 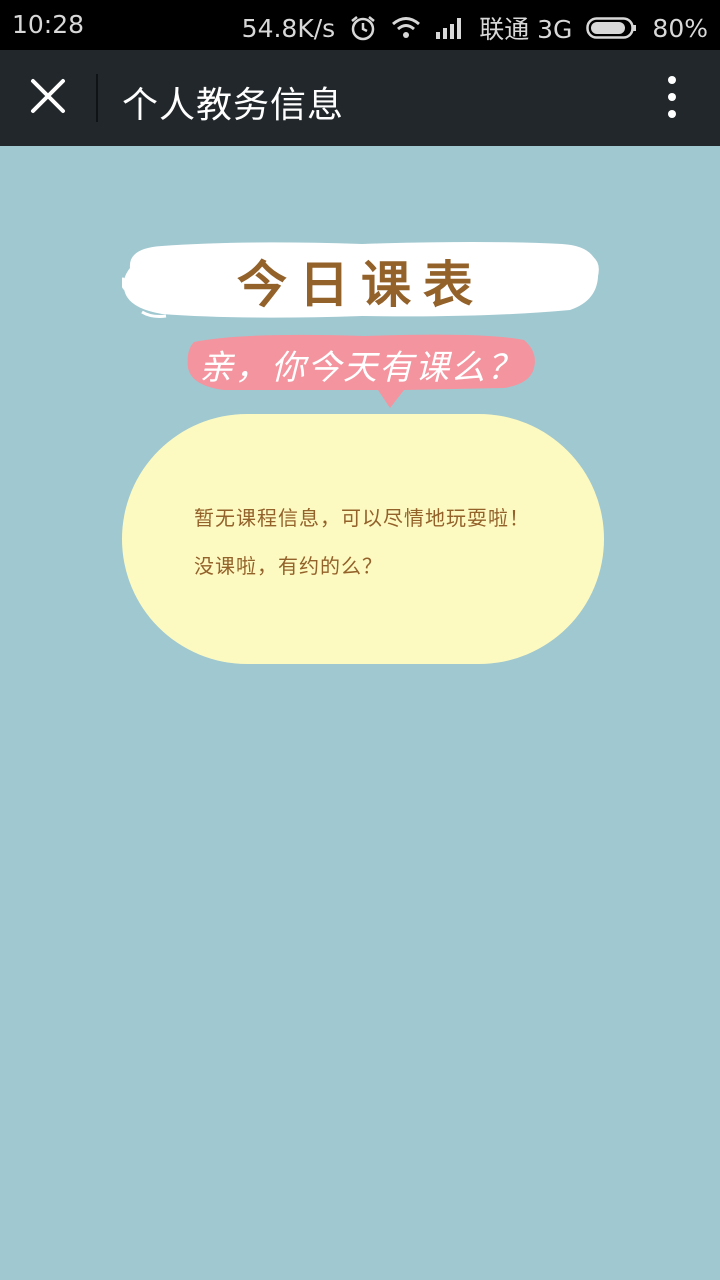 I want to click on schedule-banner: 今日课表, so click(x=361, y=281).